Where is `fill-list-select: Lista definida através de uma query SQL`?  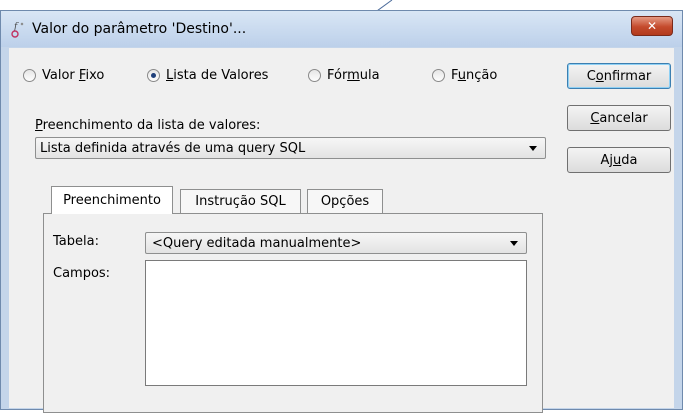 fill-list-select: Lista definida através de uma query SQL is located at coordinates (290, 148).